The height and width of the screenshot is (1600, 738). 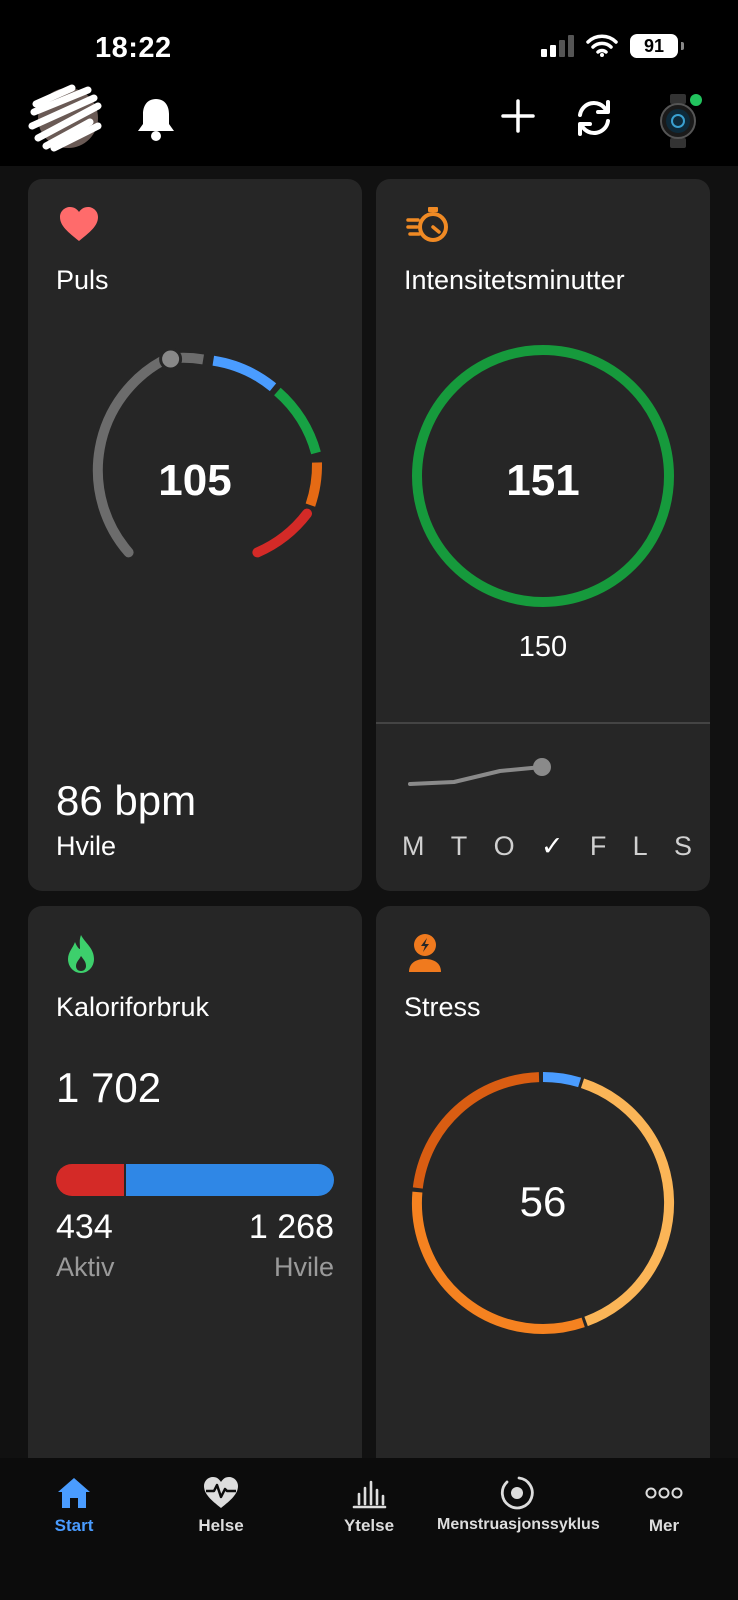 I want to click on weekday-label: M, so click(x=413, y=846).